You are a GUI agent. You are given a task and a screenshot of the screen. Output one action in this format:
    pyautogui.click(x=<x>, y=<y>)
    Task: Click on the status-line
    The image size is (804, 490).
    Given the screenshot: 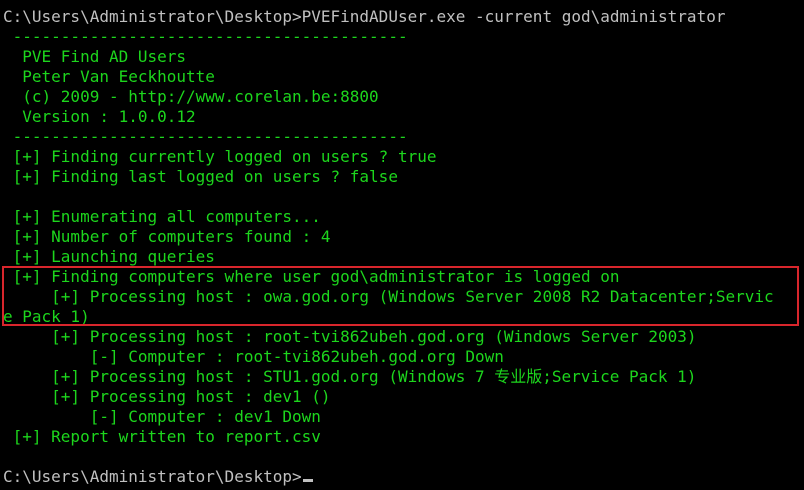 What is the action you would take?
    pyautogui.click(x=402, y=197)
    